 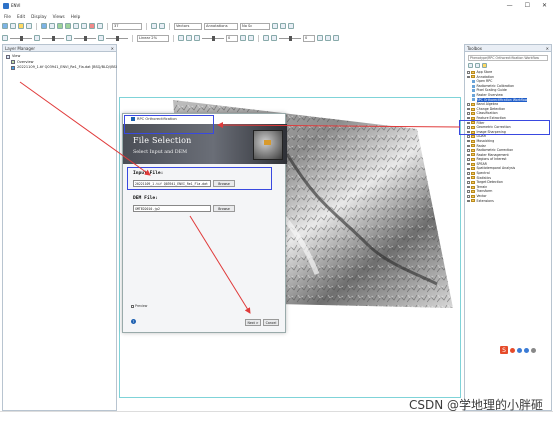 I want to click on zoom-out-icon, so click(x=68, y=26).